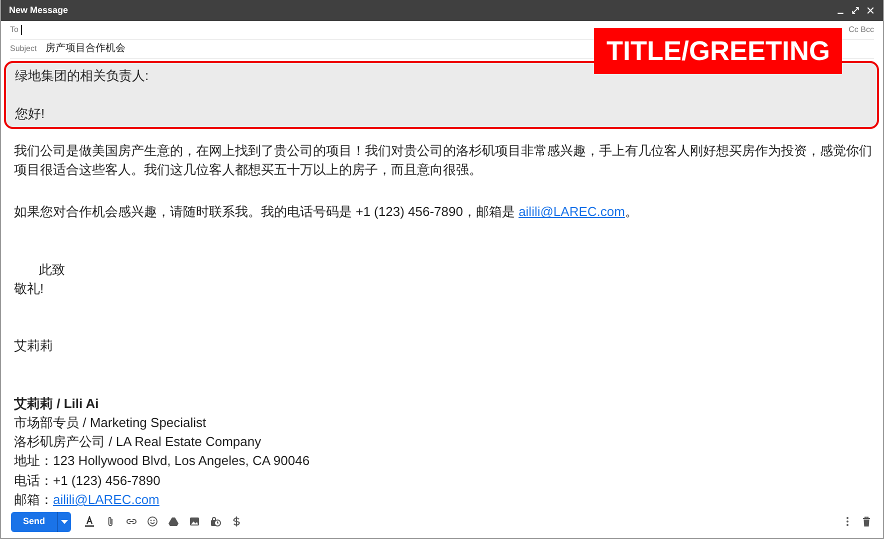 The image size is (884, 539). Describe the element at coordinates (443, 161) in the screenshot. I see `body-paragraph: 我们公司是做美国房产生意的，在网上找到了贵公司的项目！我们对贵公司的洛杉矶项目非常感兴趣，手上有几位客人刚好想买房作为投资，感觉你们项目很适合这些客人。我们这几位客人都想买五十万以上的房子，而且意向很强。` at that location.